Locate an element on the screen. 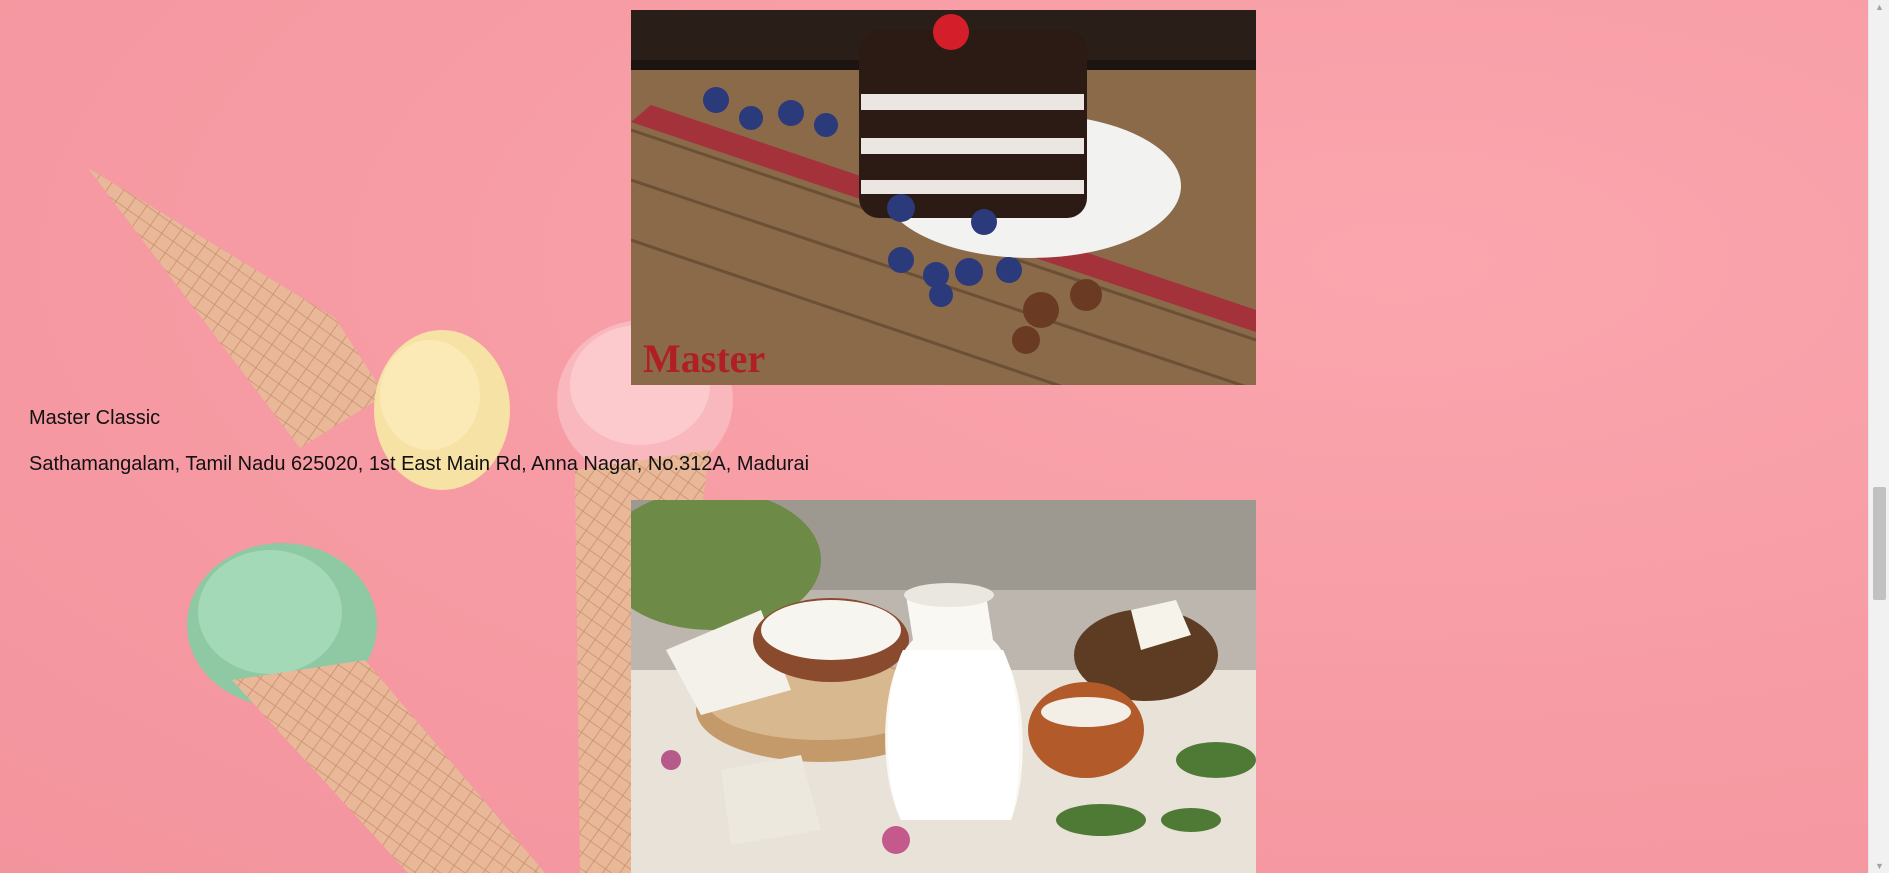  scrollbar-thumb is located at coordinates (1879, 543).